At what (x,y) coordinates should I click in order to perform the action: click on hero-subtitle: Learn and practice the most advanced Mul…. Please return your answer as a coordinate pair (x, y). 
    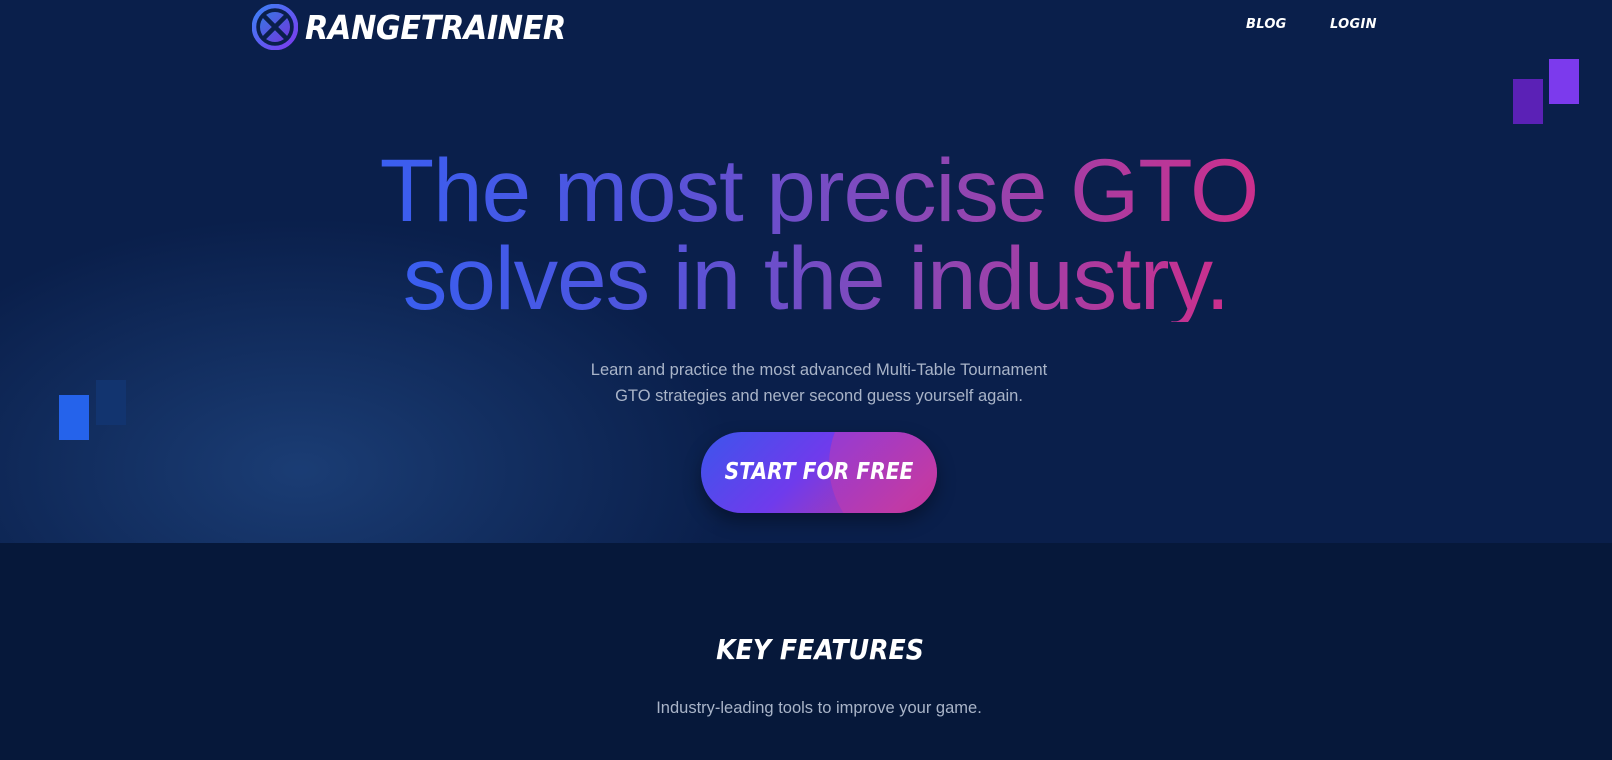
    Looking at the image, I should click on (806, 383).